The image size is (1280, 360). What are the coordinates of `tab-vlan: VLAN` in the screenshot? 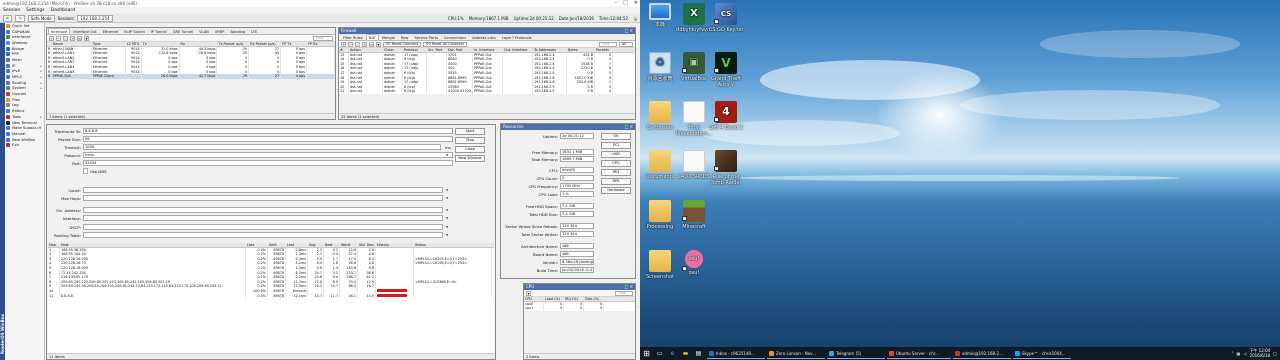 It's located at (204, 31).